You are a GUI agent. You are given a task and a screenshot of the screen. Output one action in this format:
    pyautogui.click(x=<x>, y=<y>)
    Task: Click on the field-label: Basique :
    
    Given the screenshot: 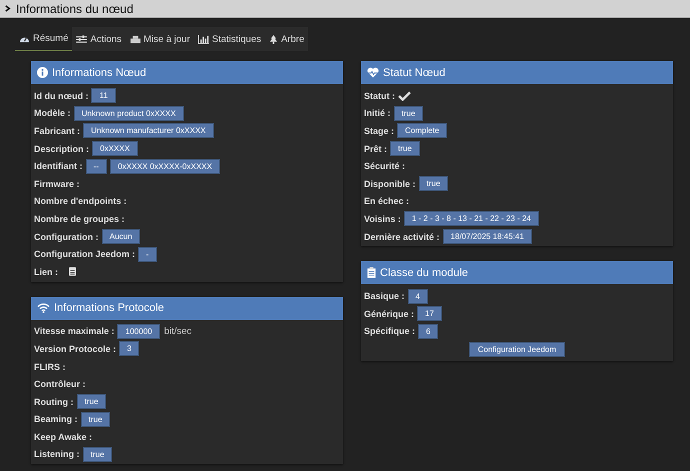 What is the action you would take?
    pyautogui.click(x=384, y=296)
    